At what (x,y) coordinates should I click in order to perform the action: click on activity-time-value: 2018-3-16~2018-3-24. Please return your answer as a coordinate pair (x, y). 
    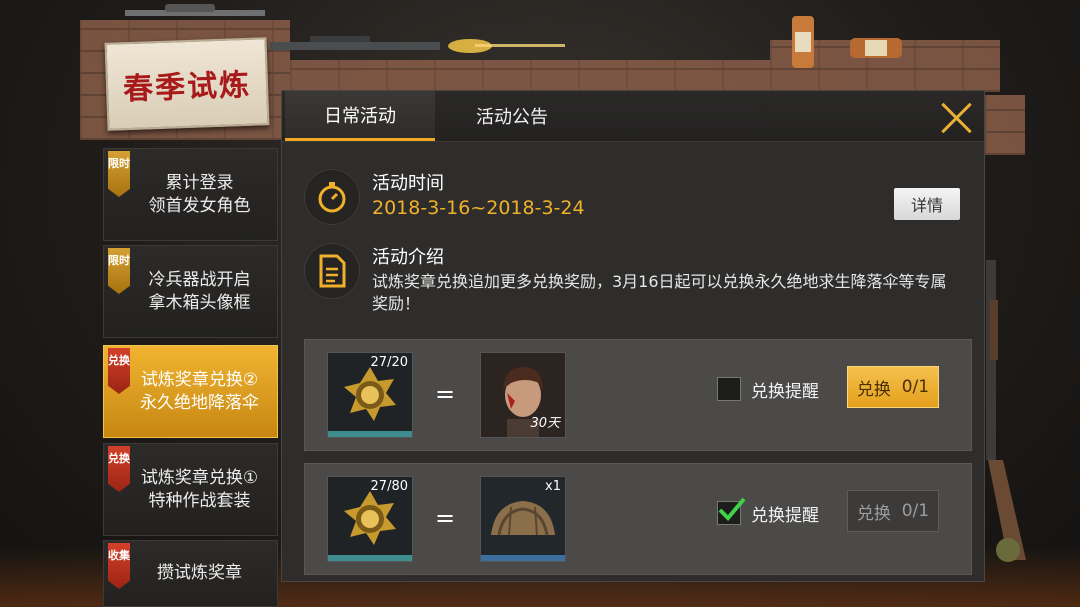
    Looking at the image, I should click on (478, 208).